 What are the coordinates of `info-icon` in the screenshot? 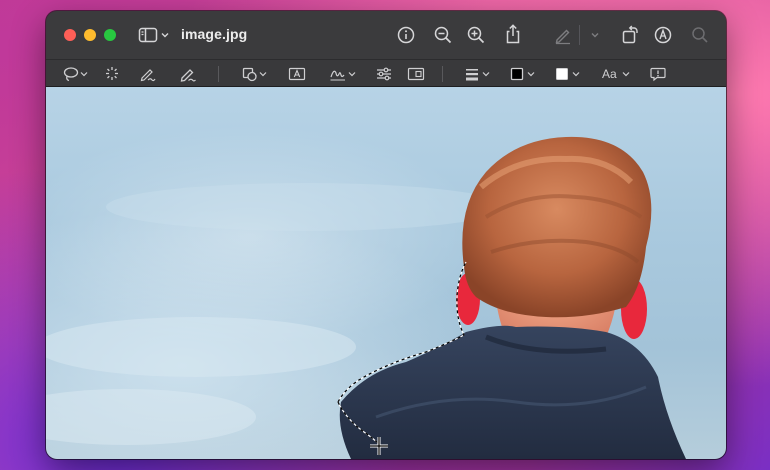 It's located at (406, 35).